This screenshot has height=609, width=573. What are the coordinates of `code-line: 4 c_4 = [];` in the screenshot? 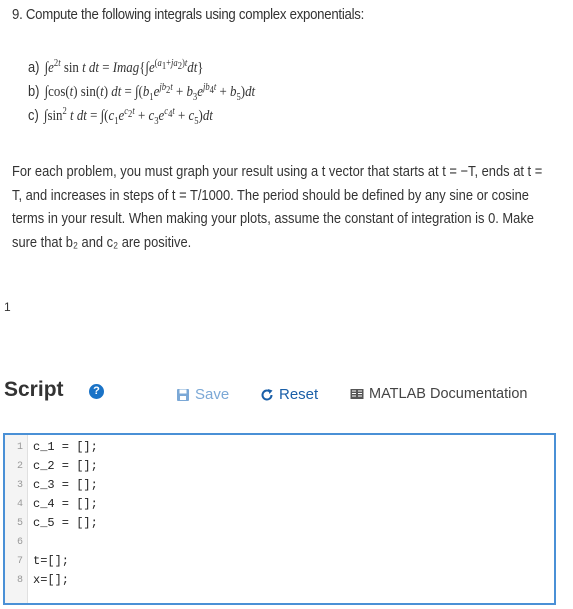 It's located at (279, 504).